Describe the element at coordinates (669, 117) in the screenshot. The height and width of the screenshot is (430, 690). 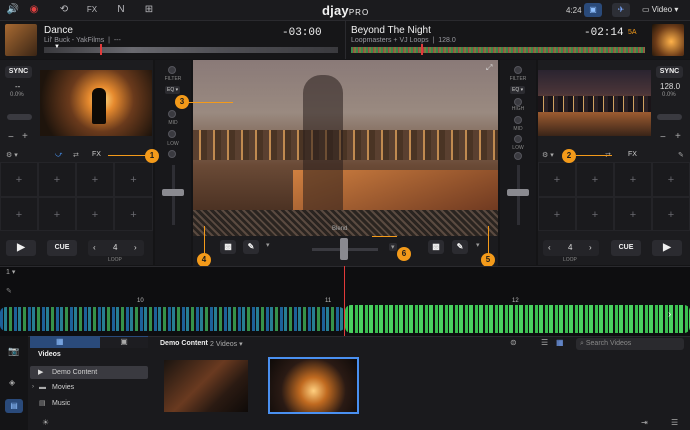
I see `deck-right-pitch-slider` at that location.